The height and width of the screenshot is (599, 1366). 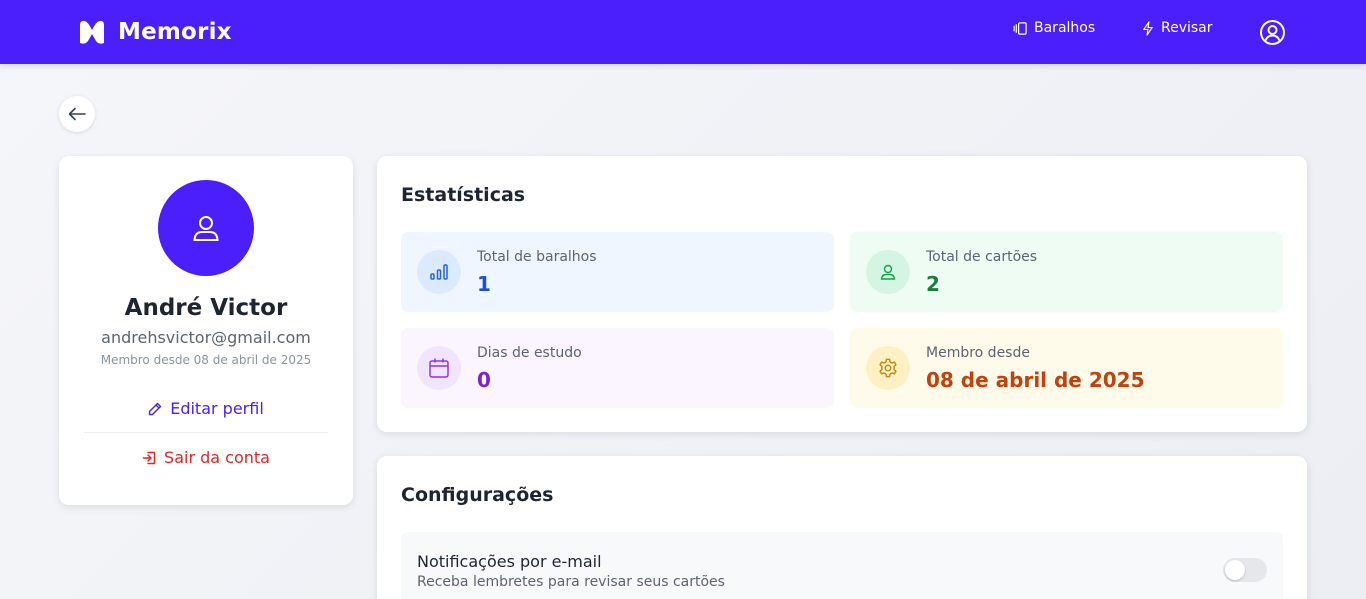 What do you see at coordinates (529, 353) in the screenshot?
I see `stat-label: Dias de estudo` at bounding box center [529, 353].